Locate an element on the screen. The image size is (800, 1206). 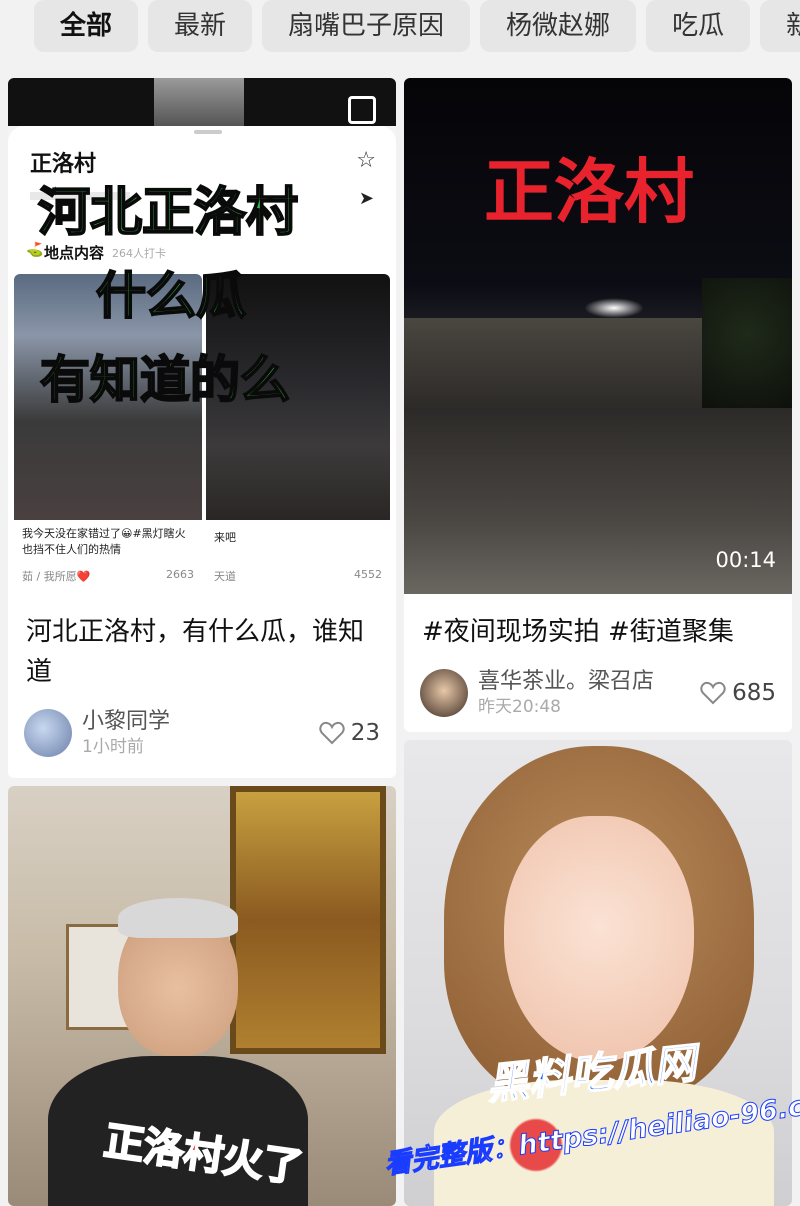
tab-news: 新闻 is located at coordinates (780, 26).